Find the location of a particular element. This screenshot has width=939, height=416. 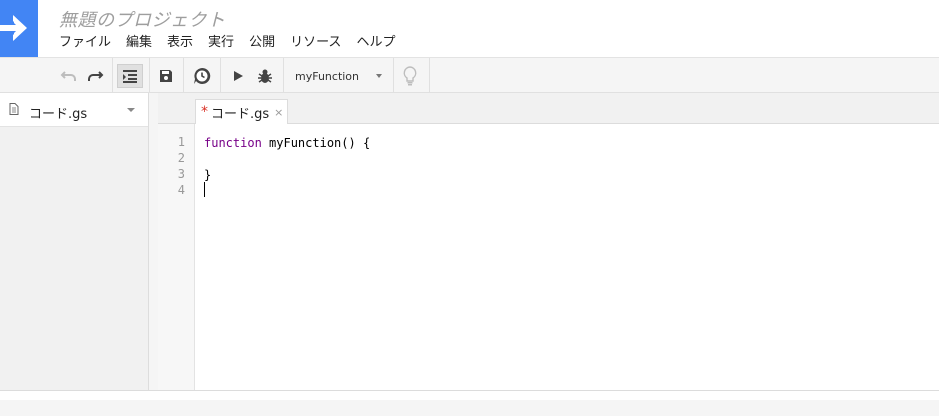

menu-run: 実行 is located at coordinates (221, 43).